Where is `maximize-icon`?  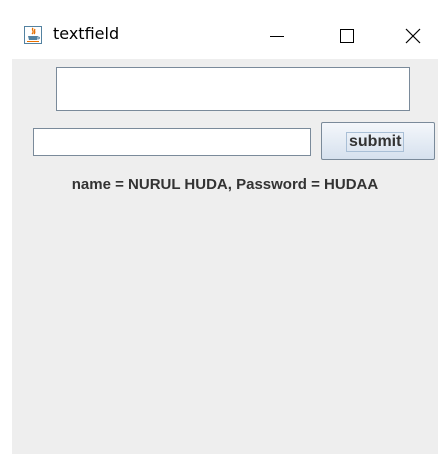 maximize-icon is located at coordinates (347, 35).